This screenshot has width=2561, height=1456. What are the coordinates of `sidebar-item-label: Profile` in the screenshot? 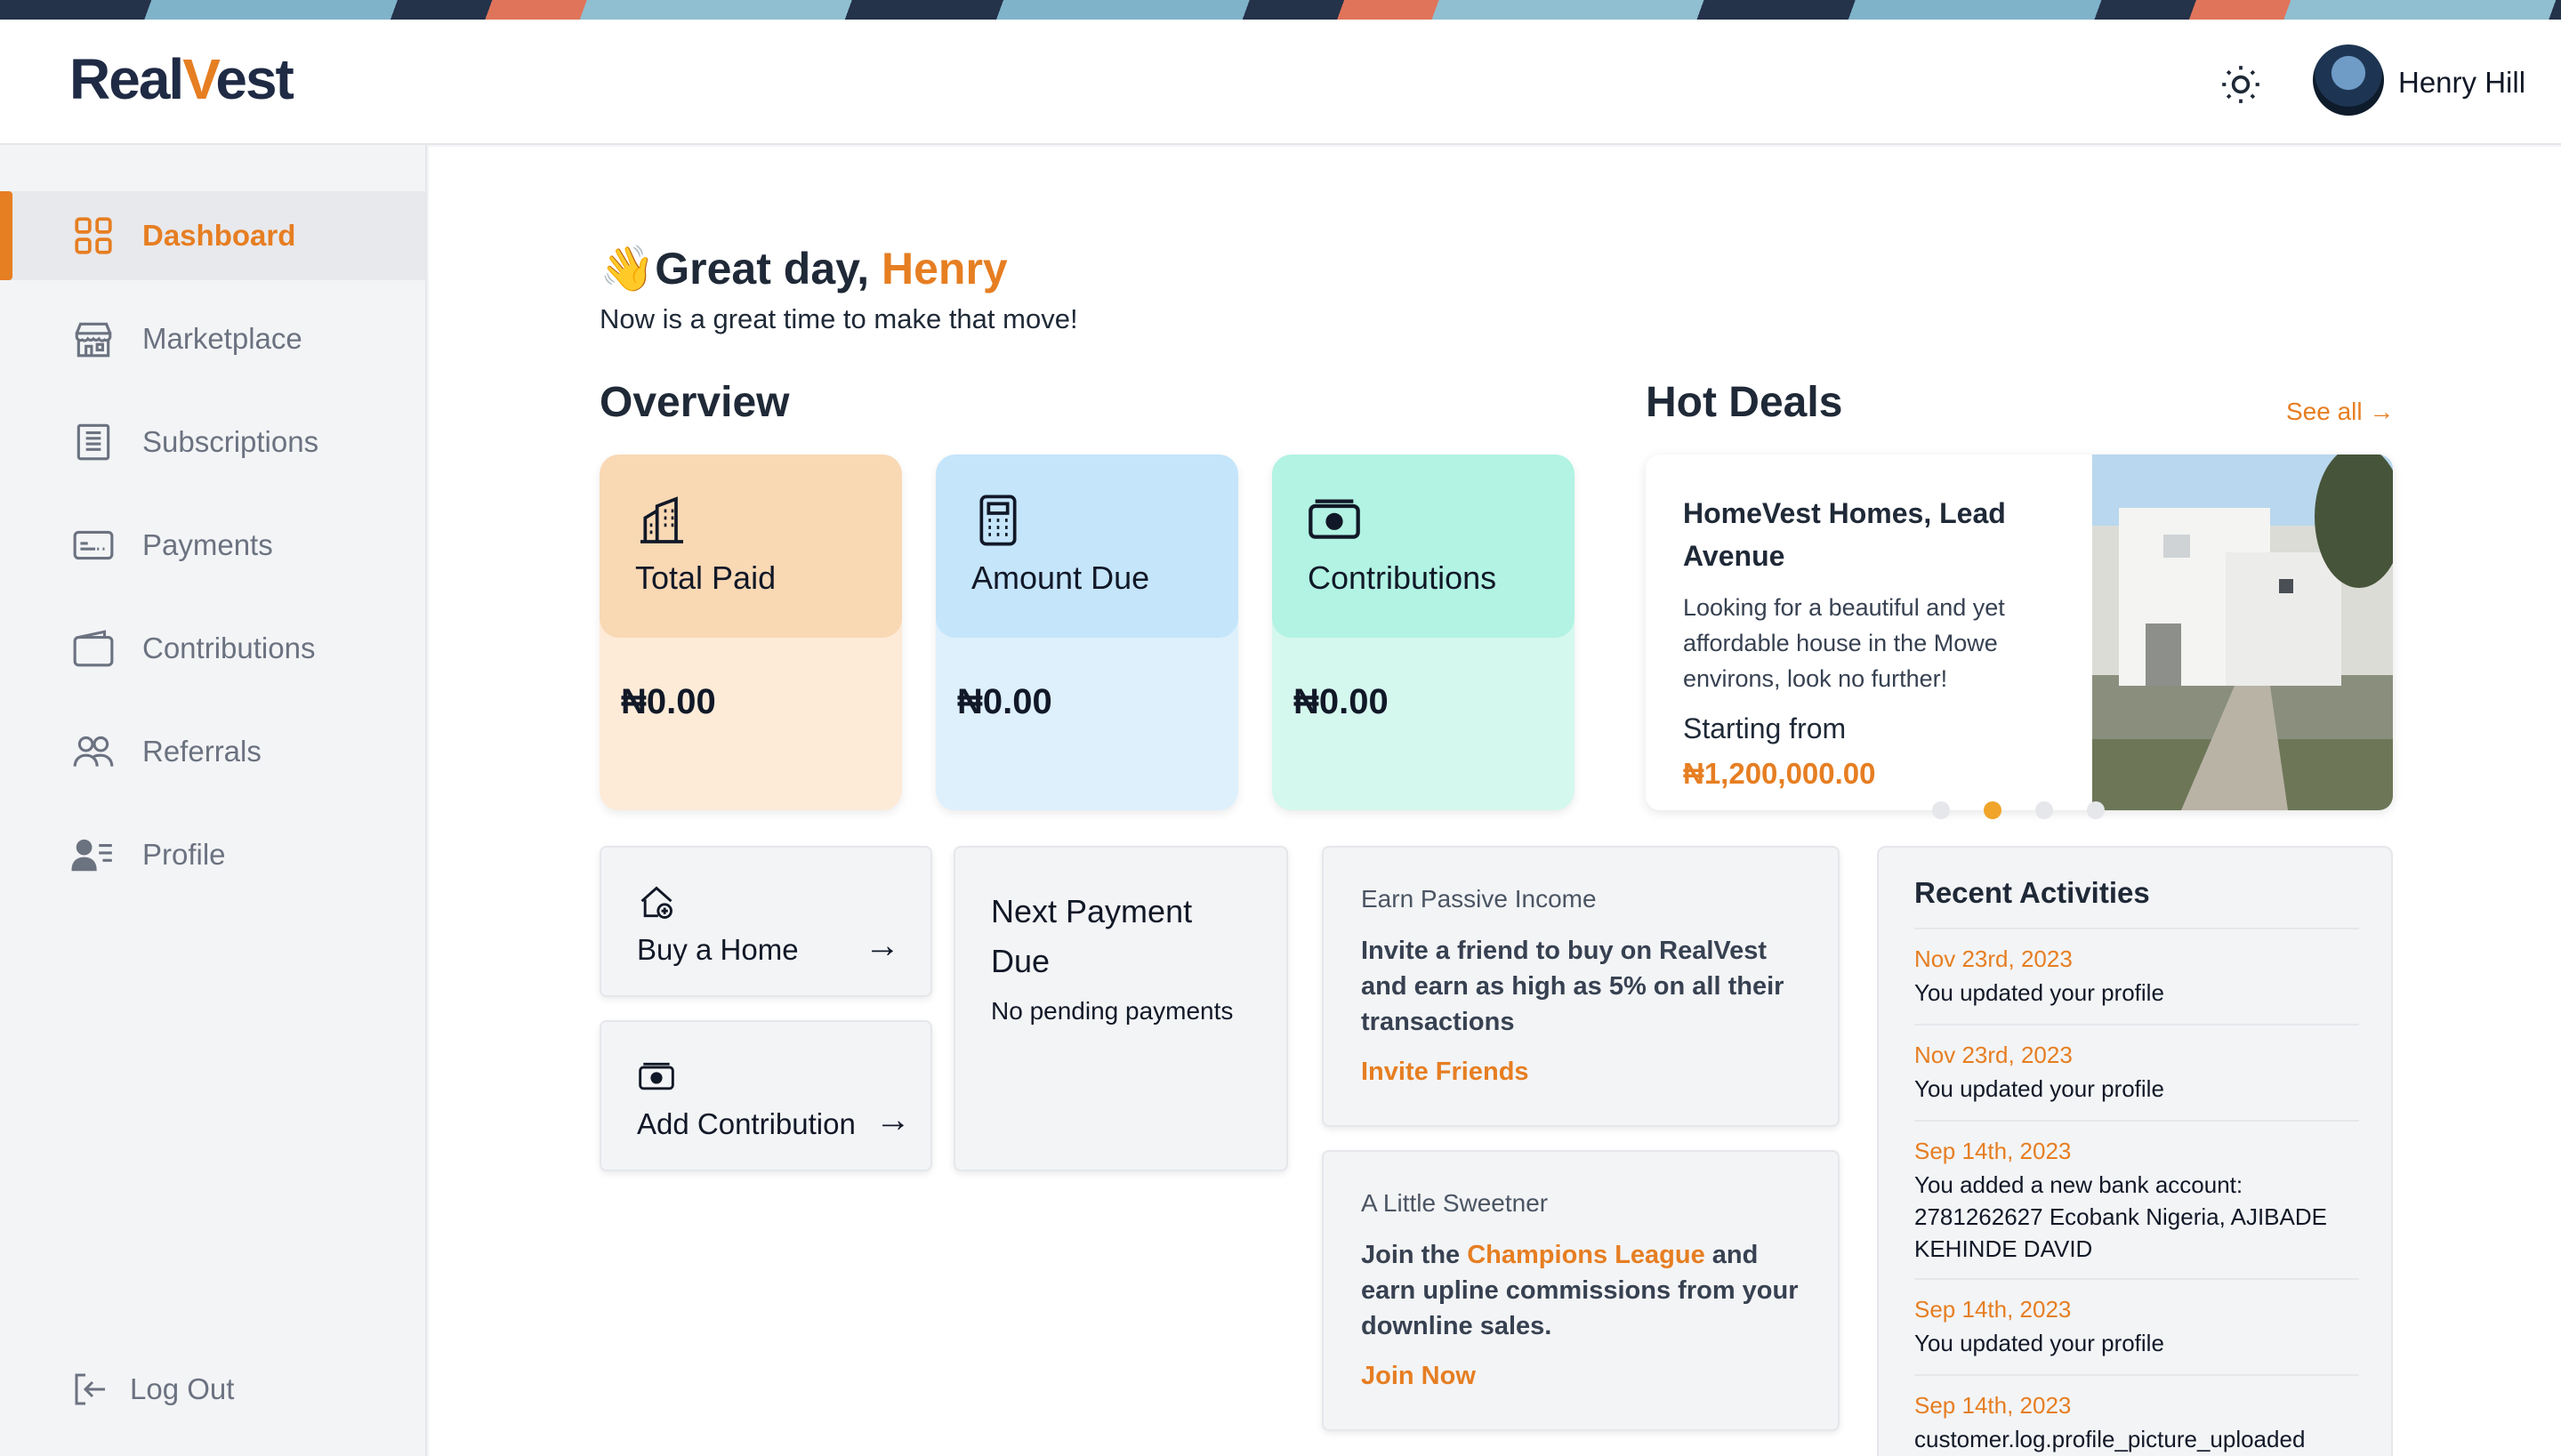 It's located at (184, 854).